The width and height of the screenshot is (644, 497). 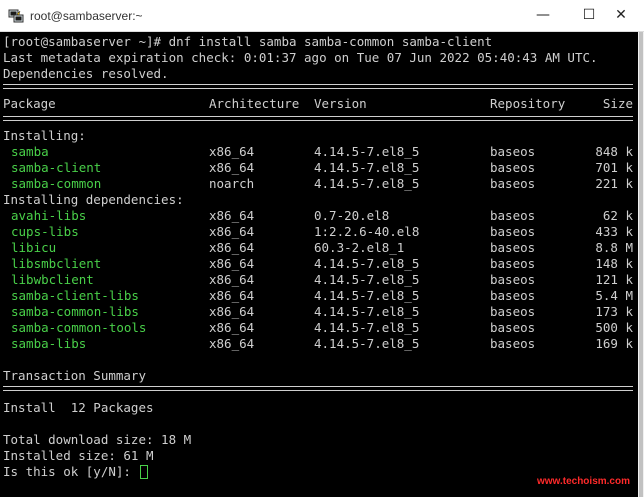 I want to click on minimize-button: —, so click(x=543, y=15).